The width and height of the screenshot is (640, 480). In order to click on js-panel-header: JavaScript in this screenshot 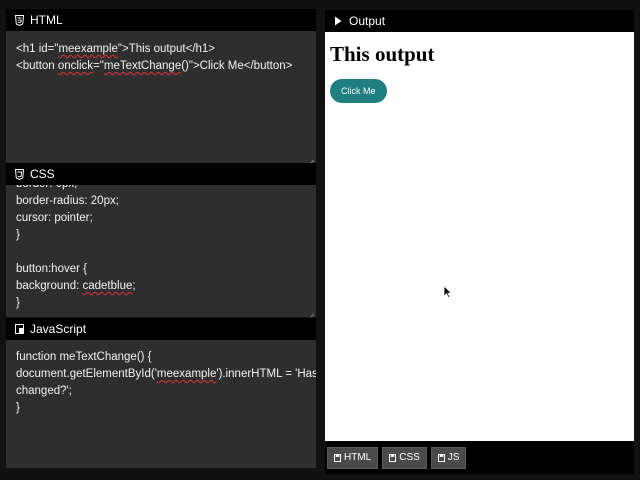, I will do `click(161, 329)`.